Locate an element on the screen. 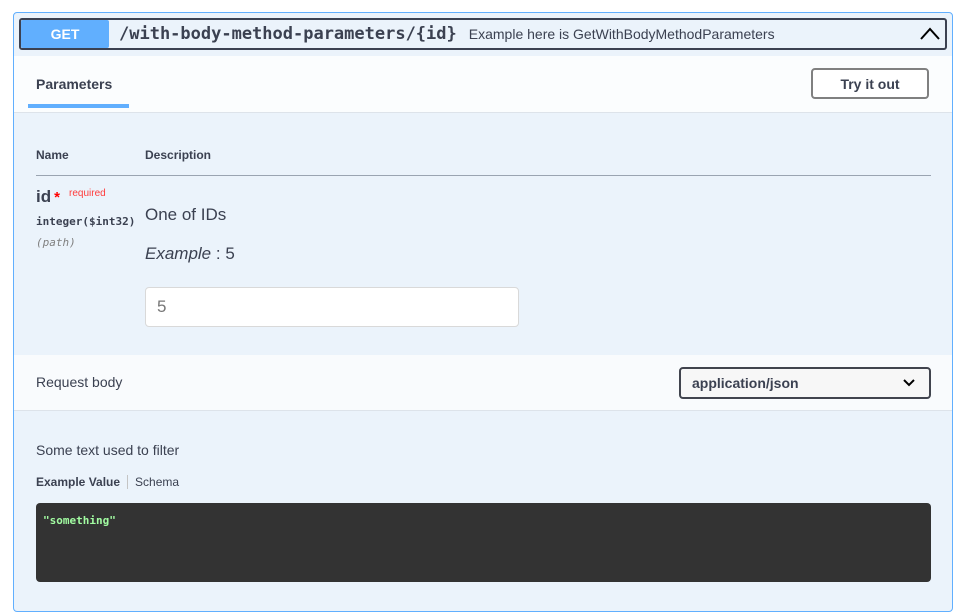  tab-active-indicator is located at coordinates (78, 106).